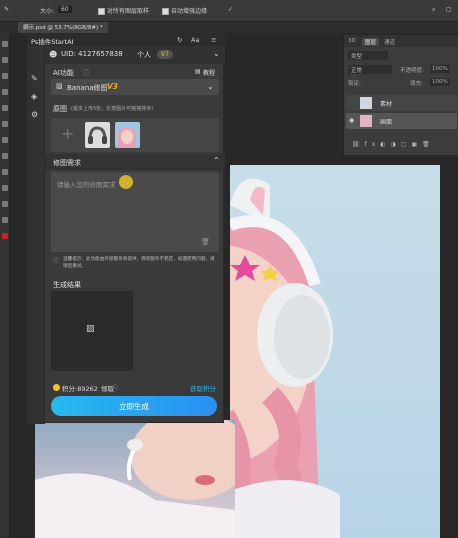 The image size is (458, 538). What do you see at coordinates (34, 78) in the screenshot?
I see `edit-icon: ✎` at bounding box center [34, 78].